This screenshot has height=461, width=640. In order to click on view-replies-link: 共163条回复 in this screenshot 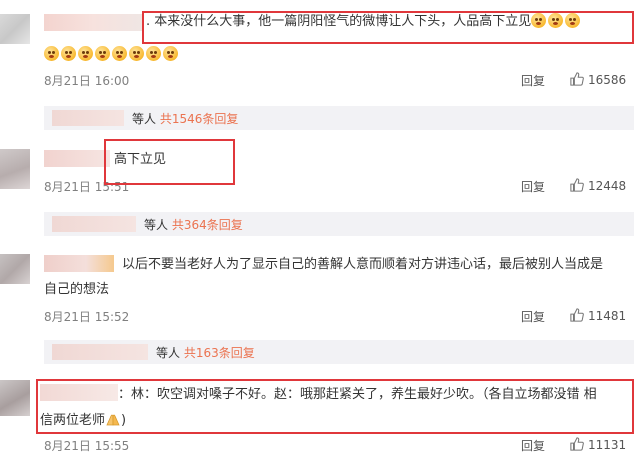, I will do `click(219, 353)`.